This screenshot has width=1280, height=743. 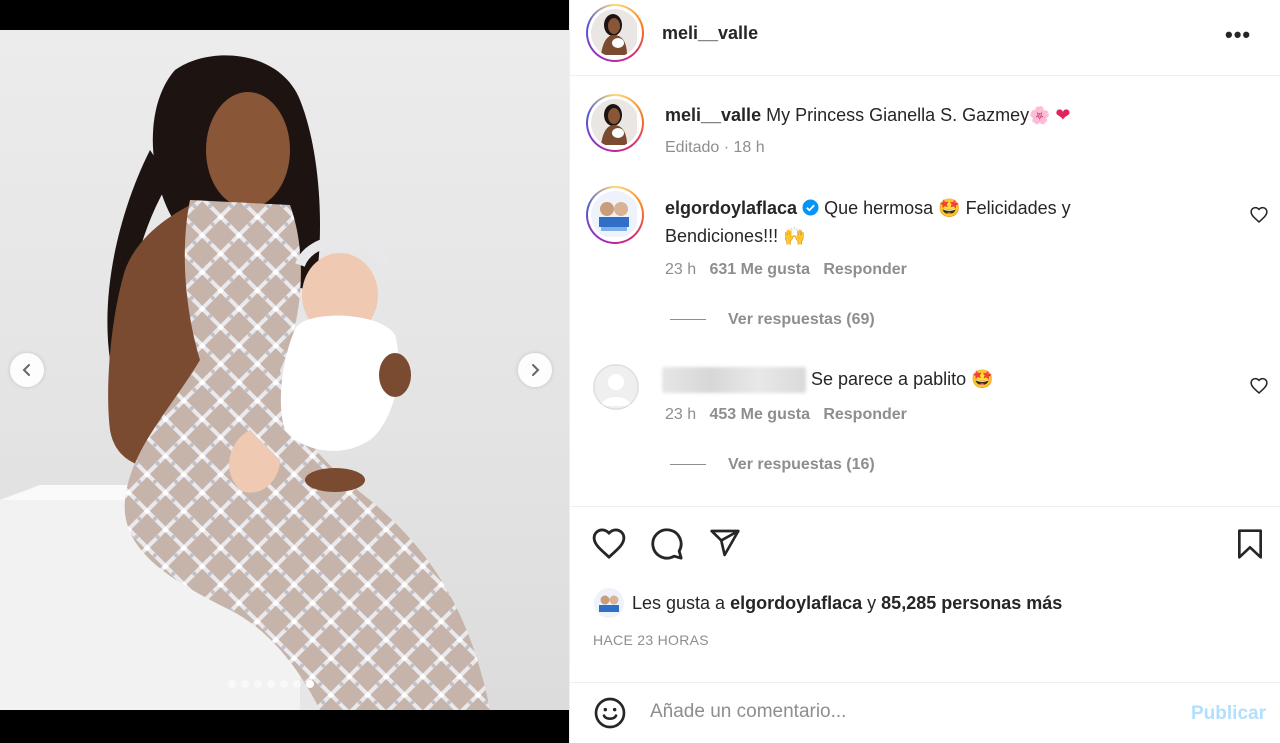 I want to click on author-username: meli__valle, so click(x=710, y=33).